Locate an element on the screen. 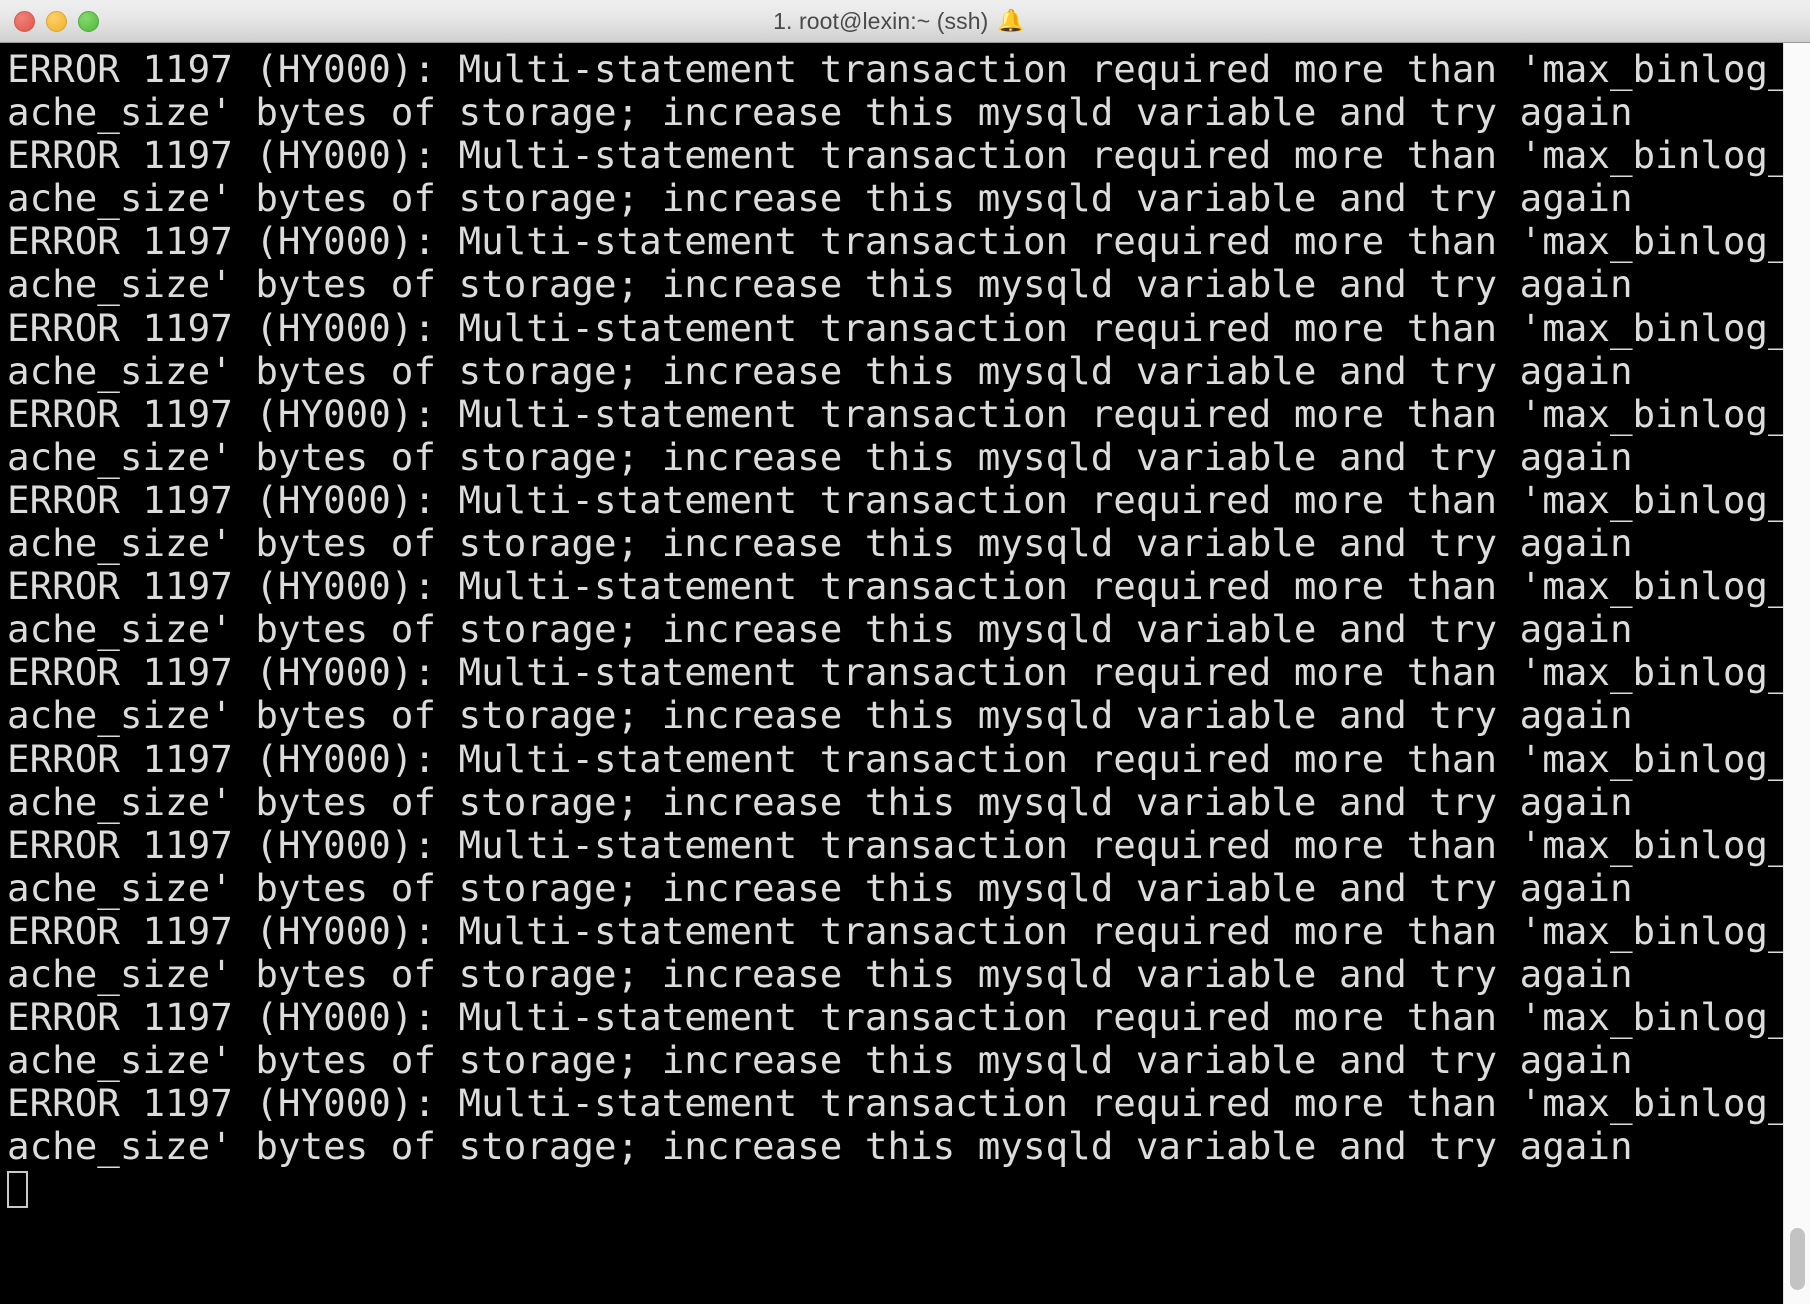  terminal-cursor-line is located at coordinates (895, 1189).